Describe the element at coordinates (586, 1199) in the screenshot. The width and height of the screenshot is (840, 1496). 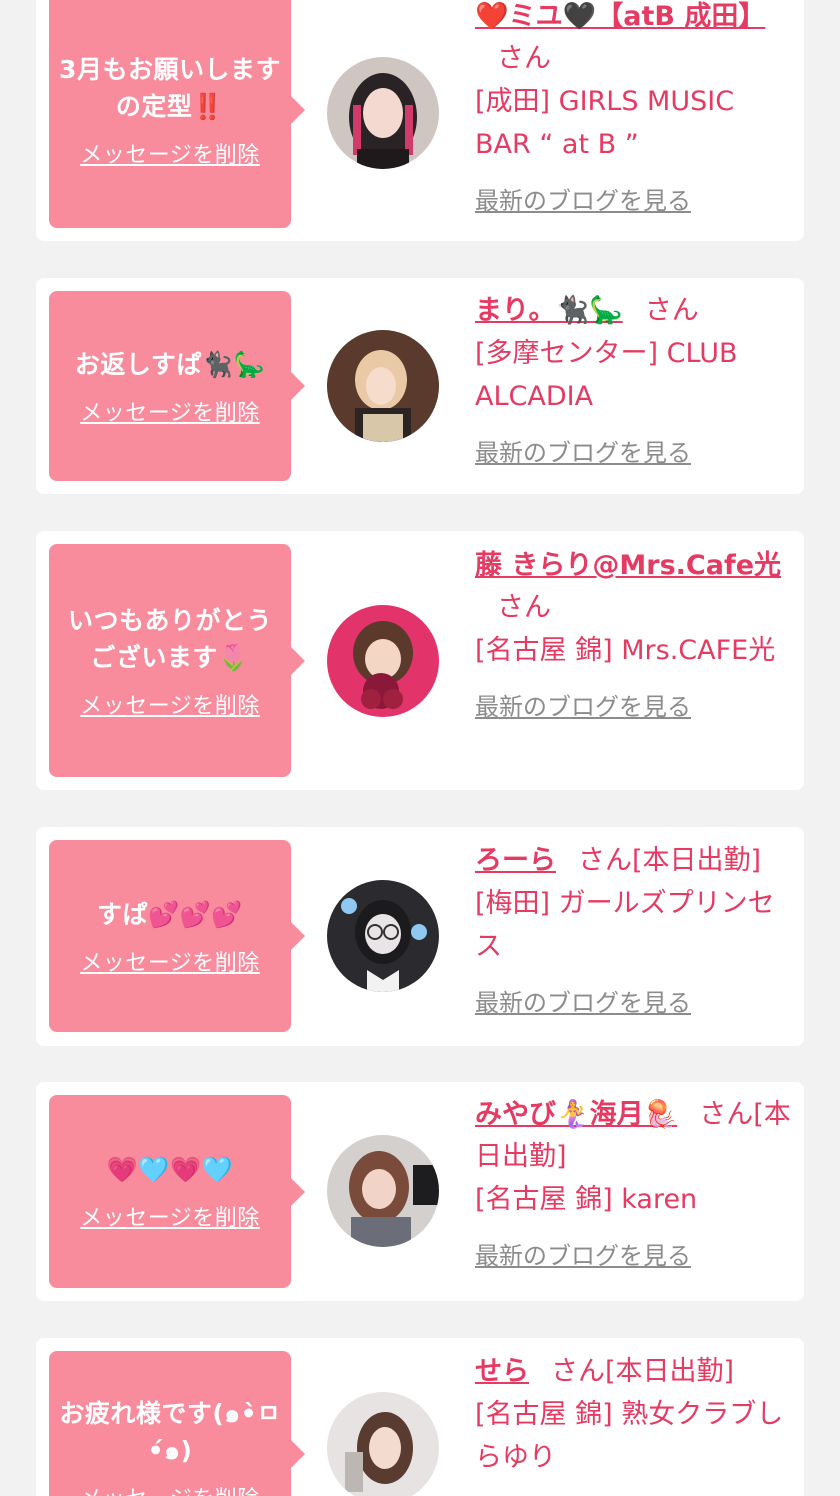
I see `shop-name: [名古屋 錦] karen` at that location.